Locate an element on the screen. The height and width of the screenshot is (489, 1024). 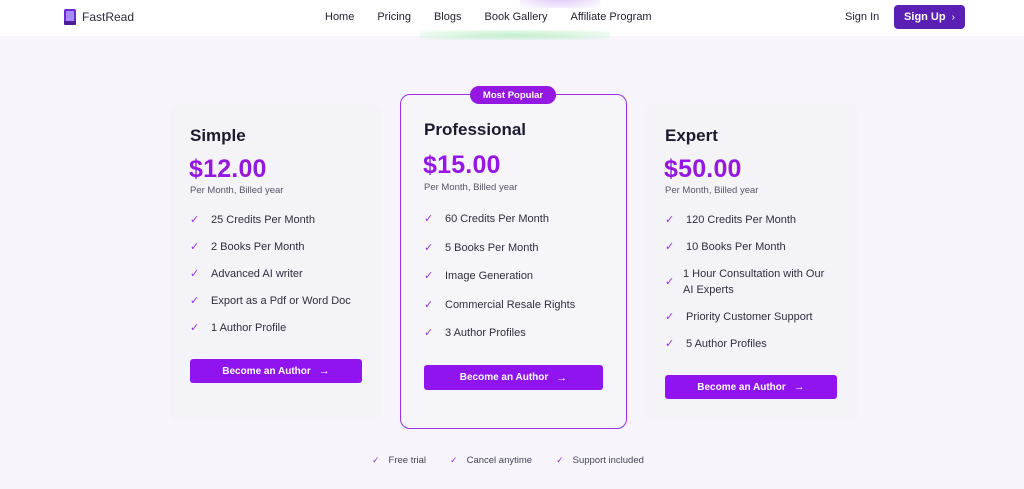
feature-text: 25 Credits Per Month is located at coordinates (263, 220).